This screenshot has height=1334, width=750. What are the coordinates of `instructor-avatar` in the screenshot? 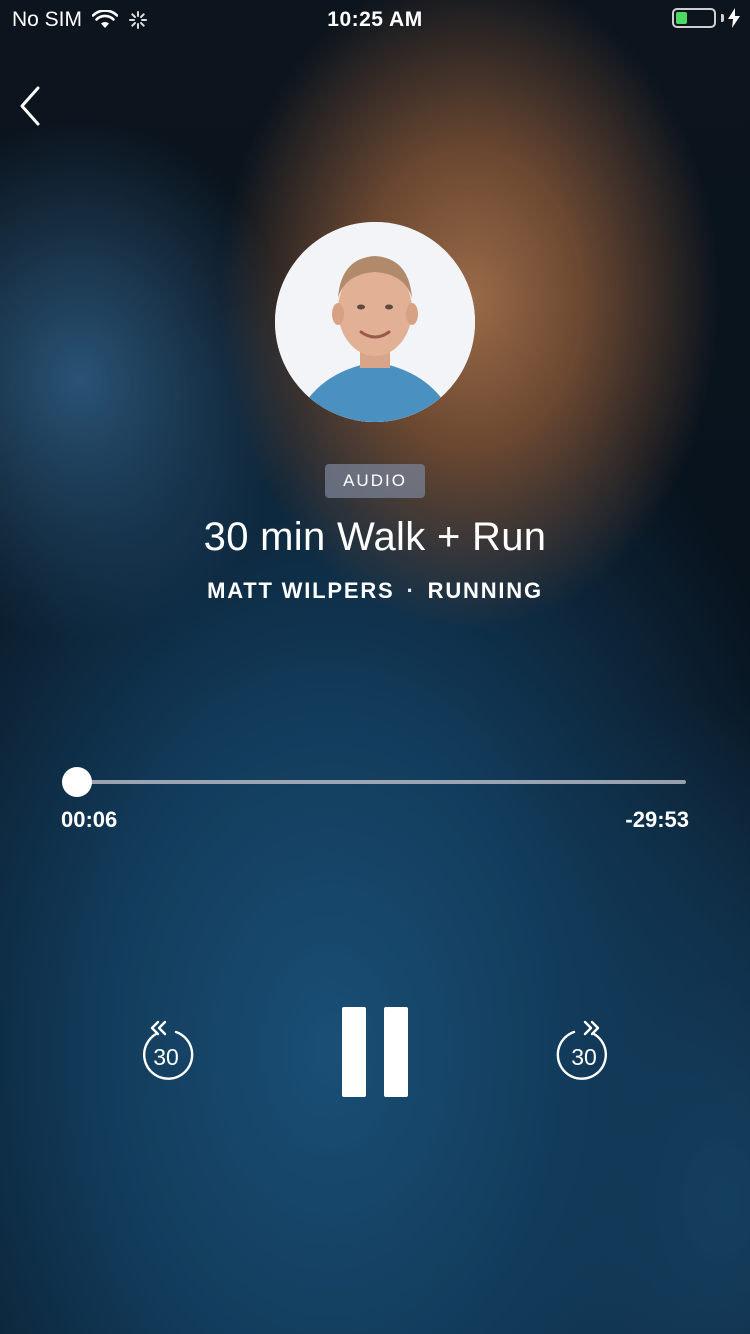 It's located at (375, 322).